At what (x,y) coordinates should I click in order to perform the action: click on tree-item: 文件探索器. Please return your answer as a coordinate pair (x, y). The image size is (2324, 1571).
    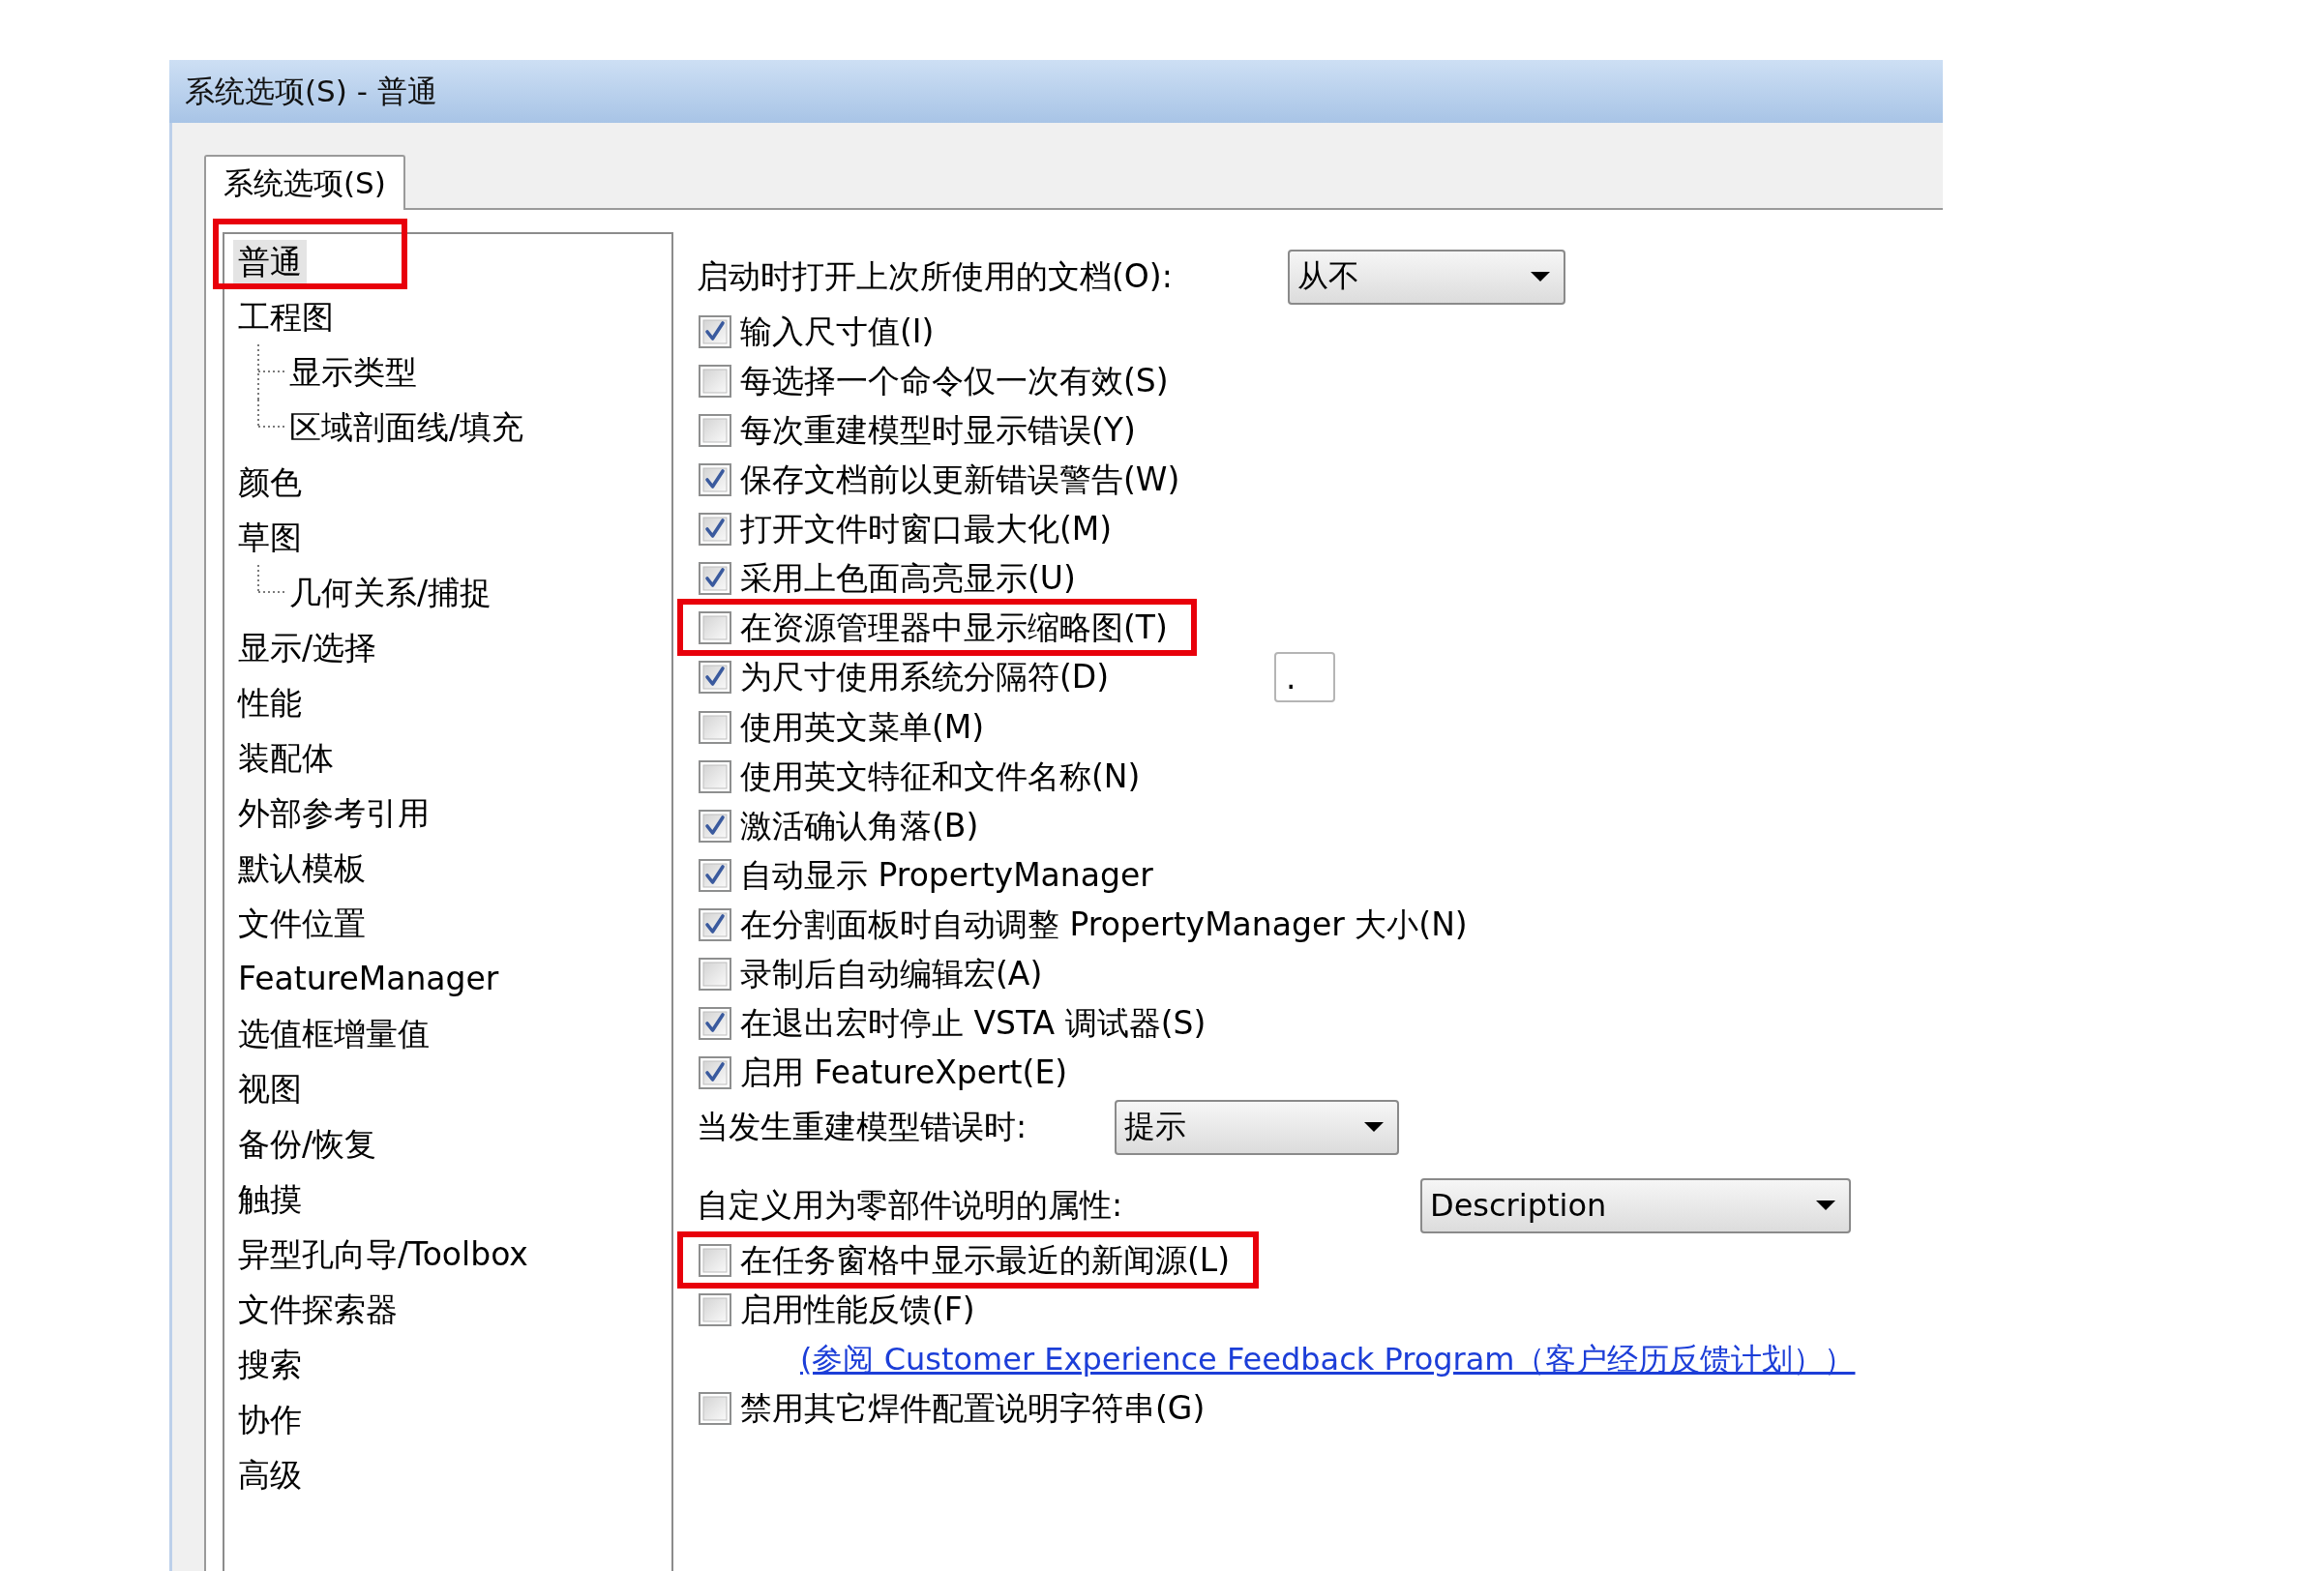
    Looking at the image, I should click on (318, 1309).